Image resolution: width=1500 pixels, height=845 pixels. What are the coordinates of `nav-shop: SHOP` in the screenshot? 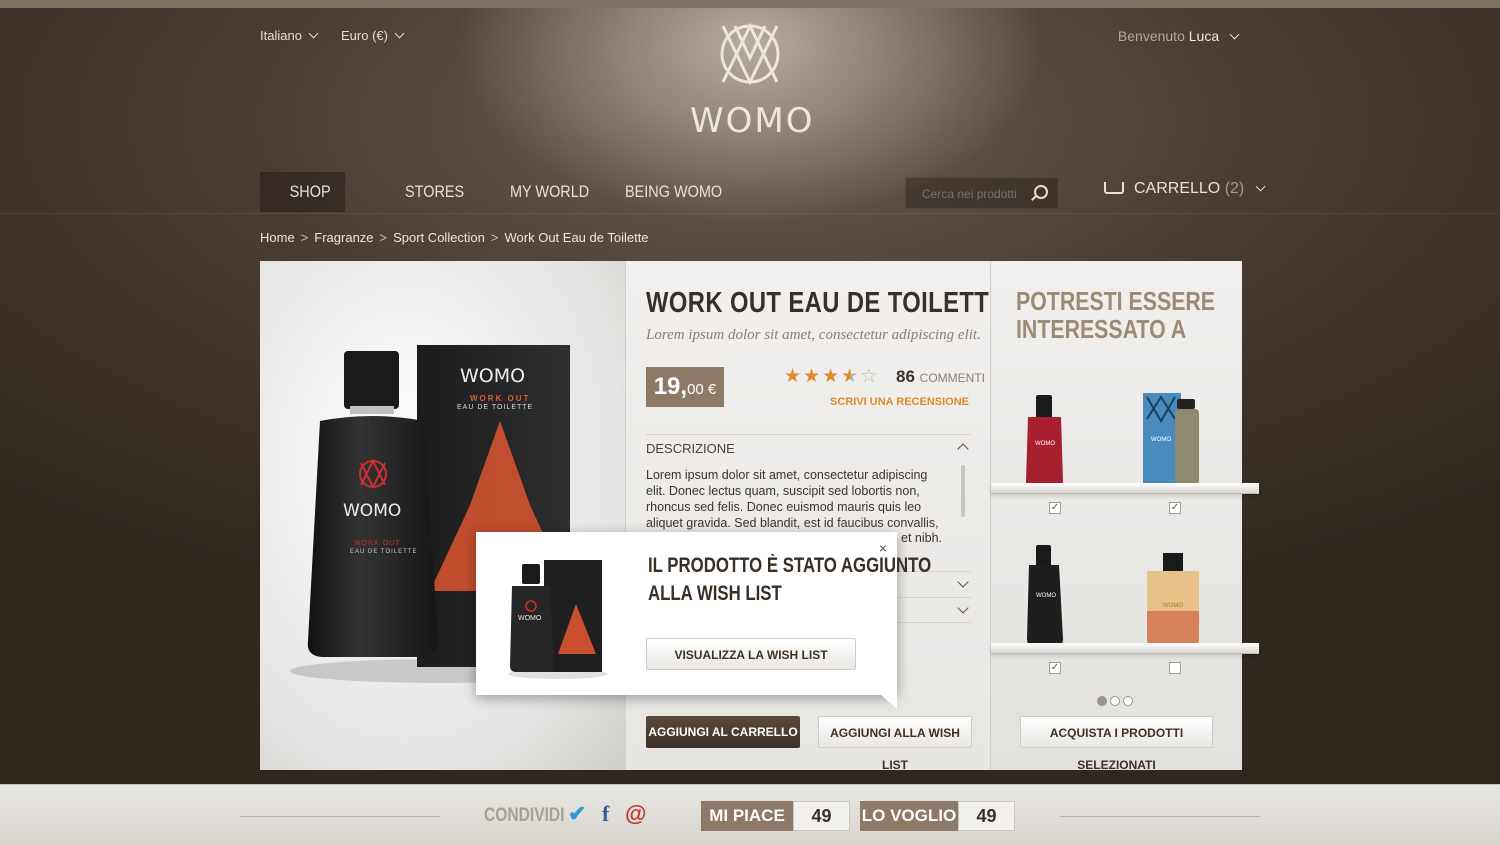 It's located at (302, 192).